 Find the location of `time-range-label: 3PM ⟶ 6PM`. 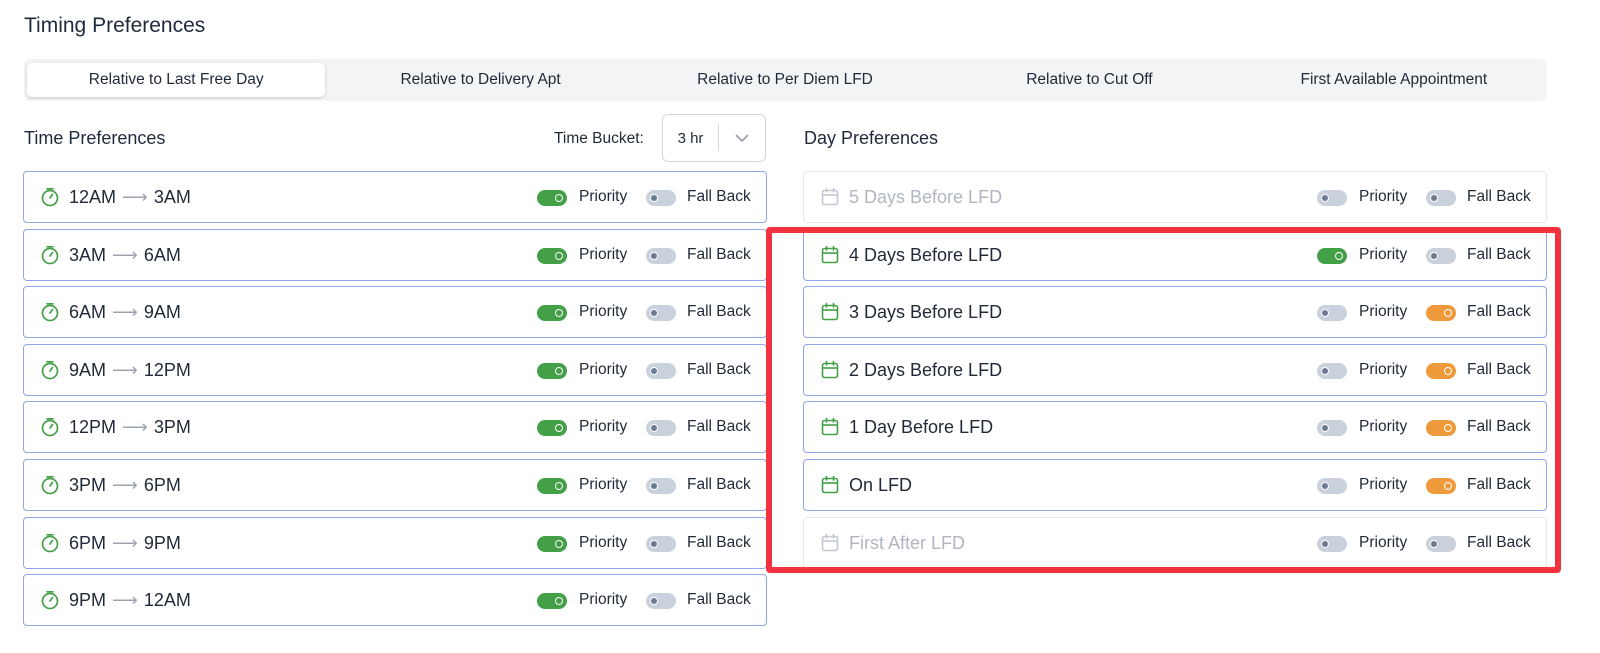

time-range-label: 3PM ⟶ 6PM is located at coordinates (125, 485).